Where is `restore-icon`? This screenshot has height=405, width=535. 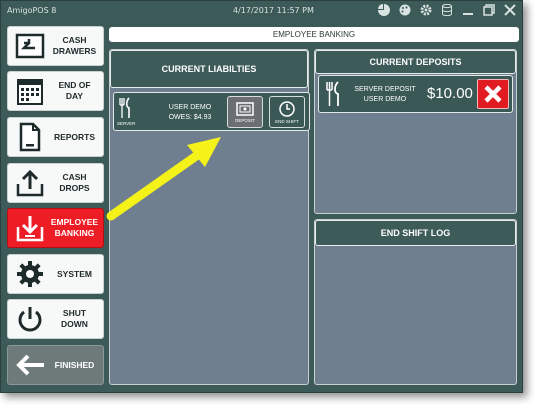
restore-icon is located at coordinates (489, 10).